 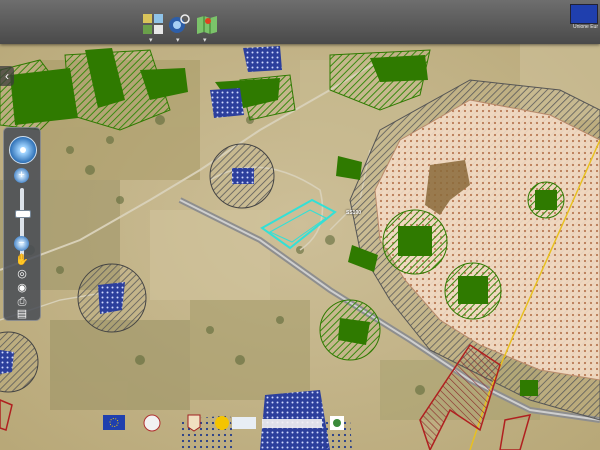 What do you see at coordinates (21, 175) in the screenshot?
I see `zoom-in-button: +` at bounding box center [21, 175].